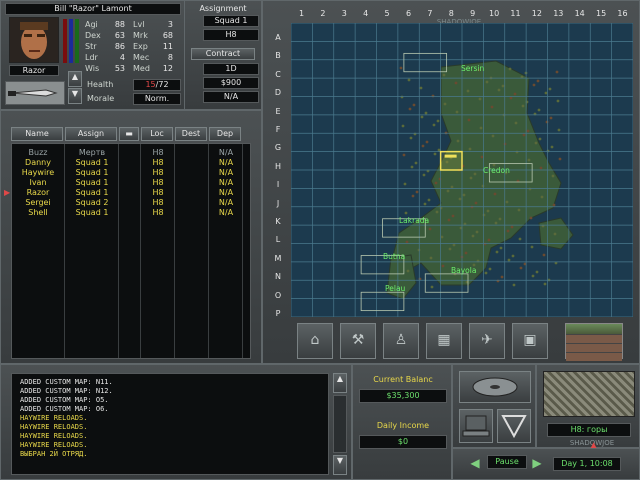  What do you see at coordinates (132, 213) in the screenshot?
I see `roster-row: Shell Squad 1 H8 N/A` at bounding box center [132, 213].